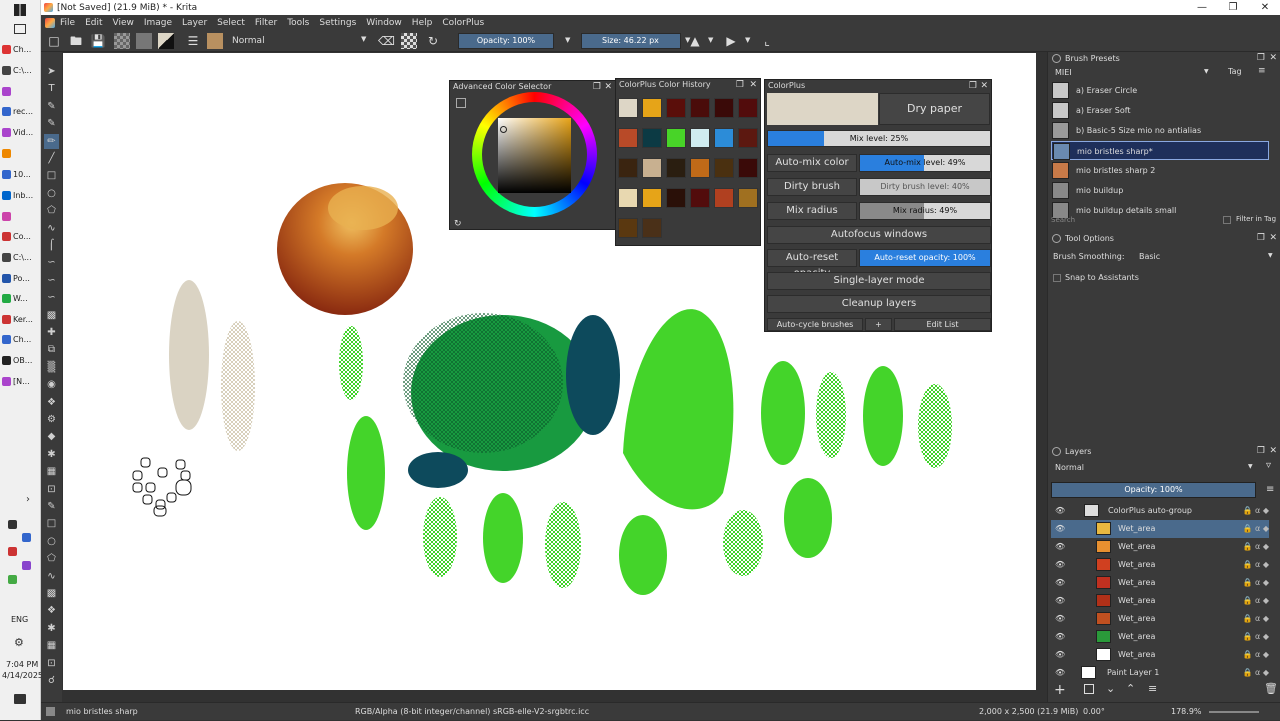  Describe the element at coordinates (51, 88) in the screenshot. I see `tool-text-icon: T` at that location.